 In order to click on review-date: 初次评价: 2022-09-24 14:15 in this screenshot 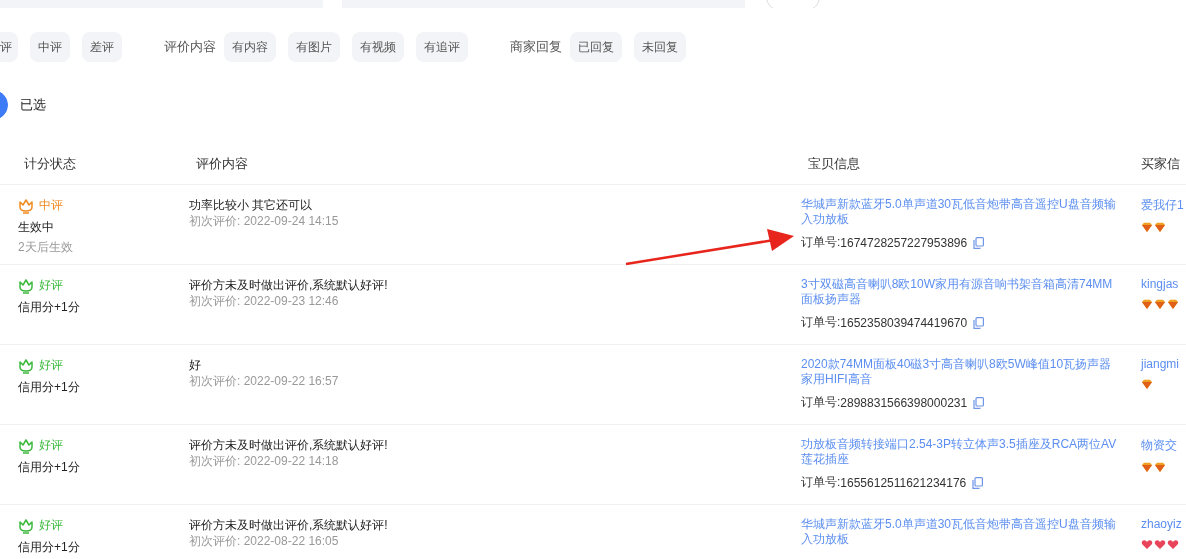, I will do `click(264, 221)`.